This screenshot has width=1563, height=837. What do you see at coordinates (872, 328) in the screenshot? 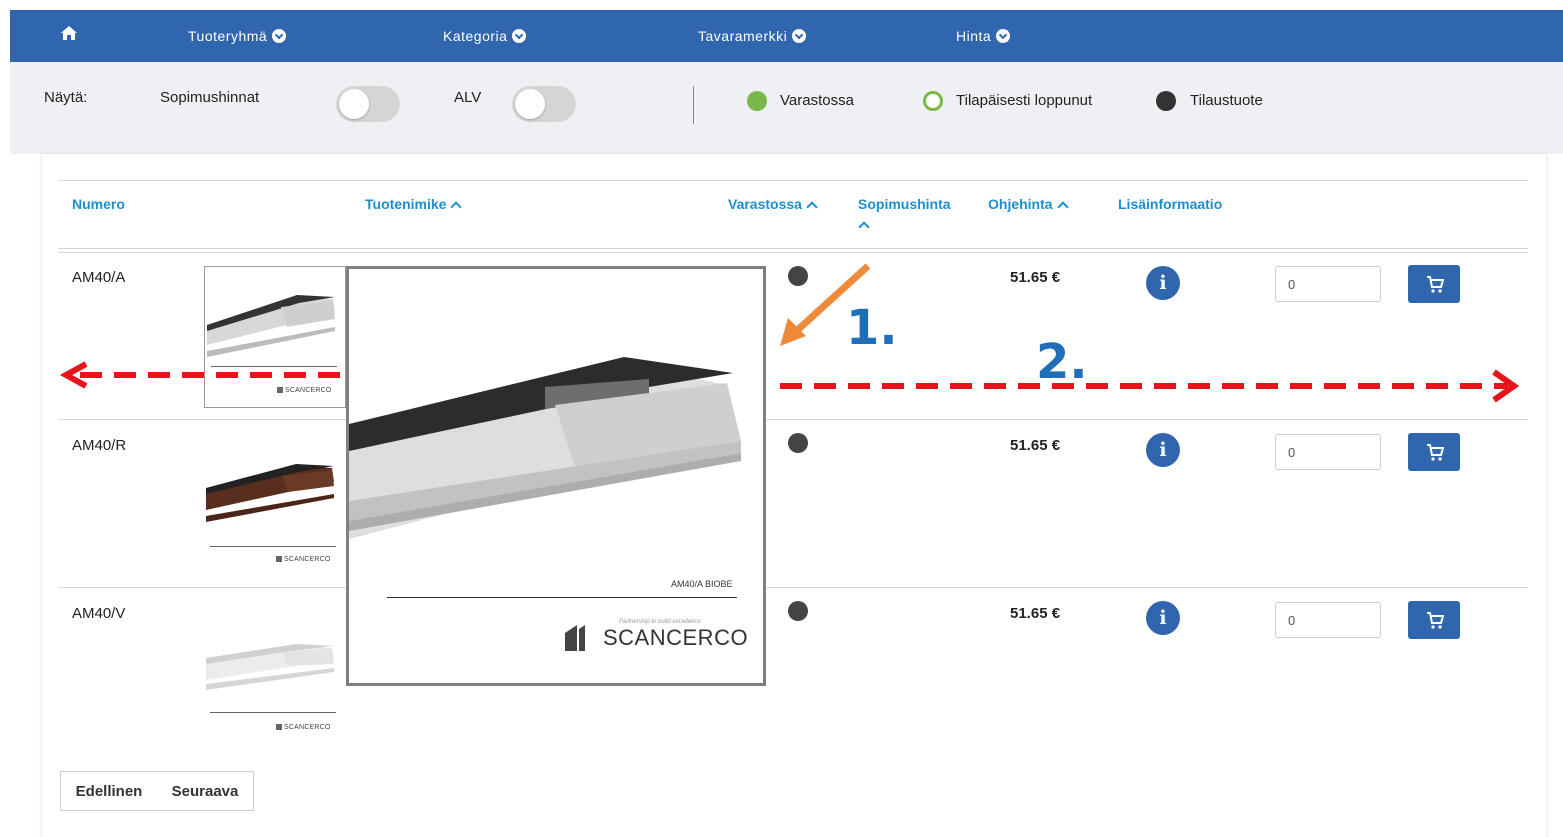
I see `annotation-label-1: 1.` at bounding box center [872, 328].